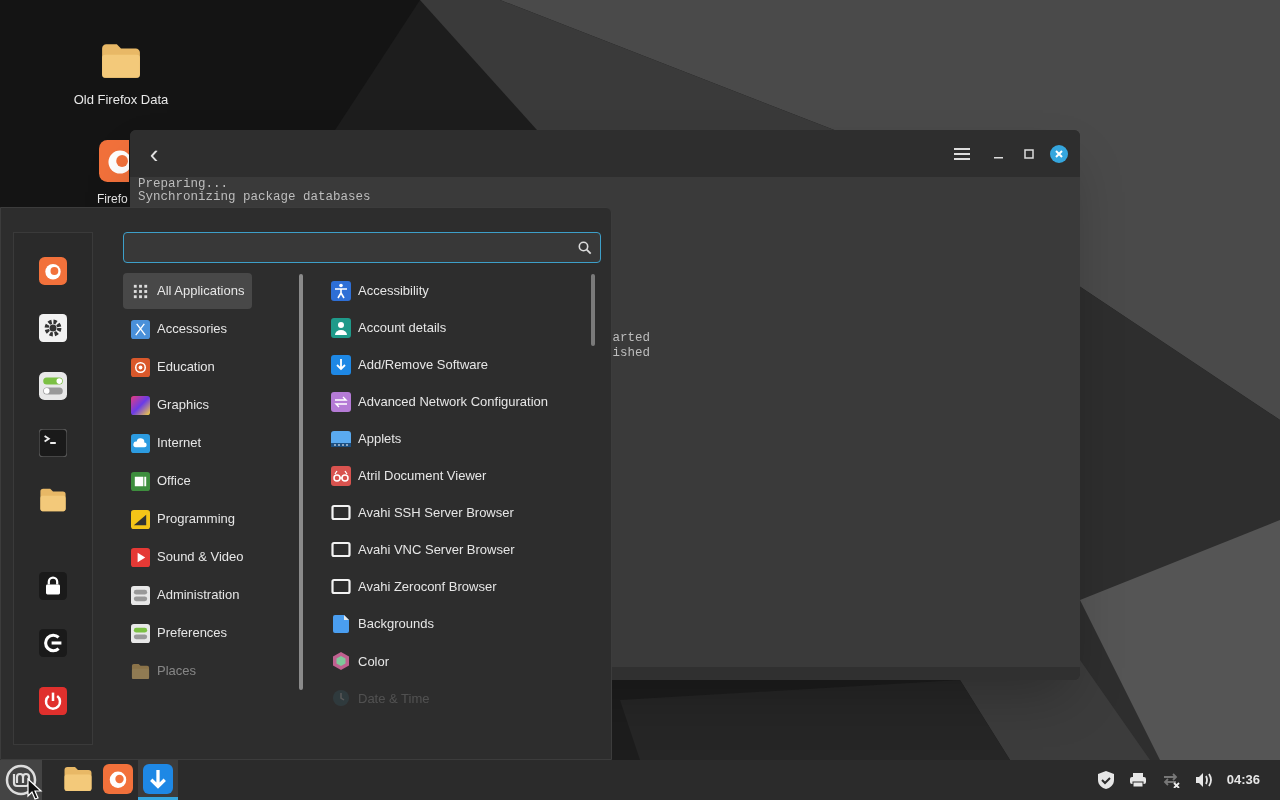 Image resolution: width=1280 pixels, height=800 pixels. What do you see at coordinates (53, 328) in the screenshot?
I see `gear-icon` at bounding box center [53, 328].